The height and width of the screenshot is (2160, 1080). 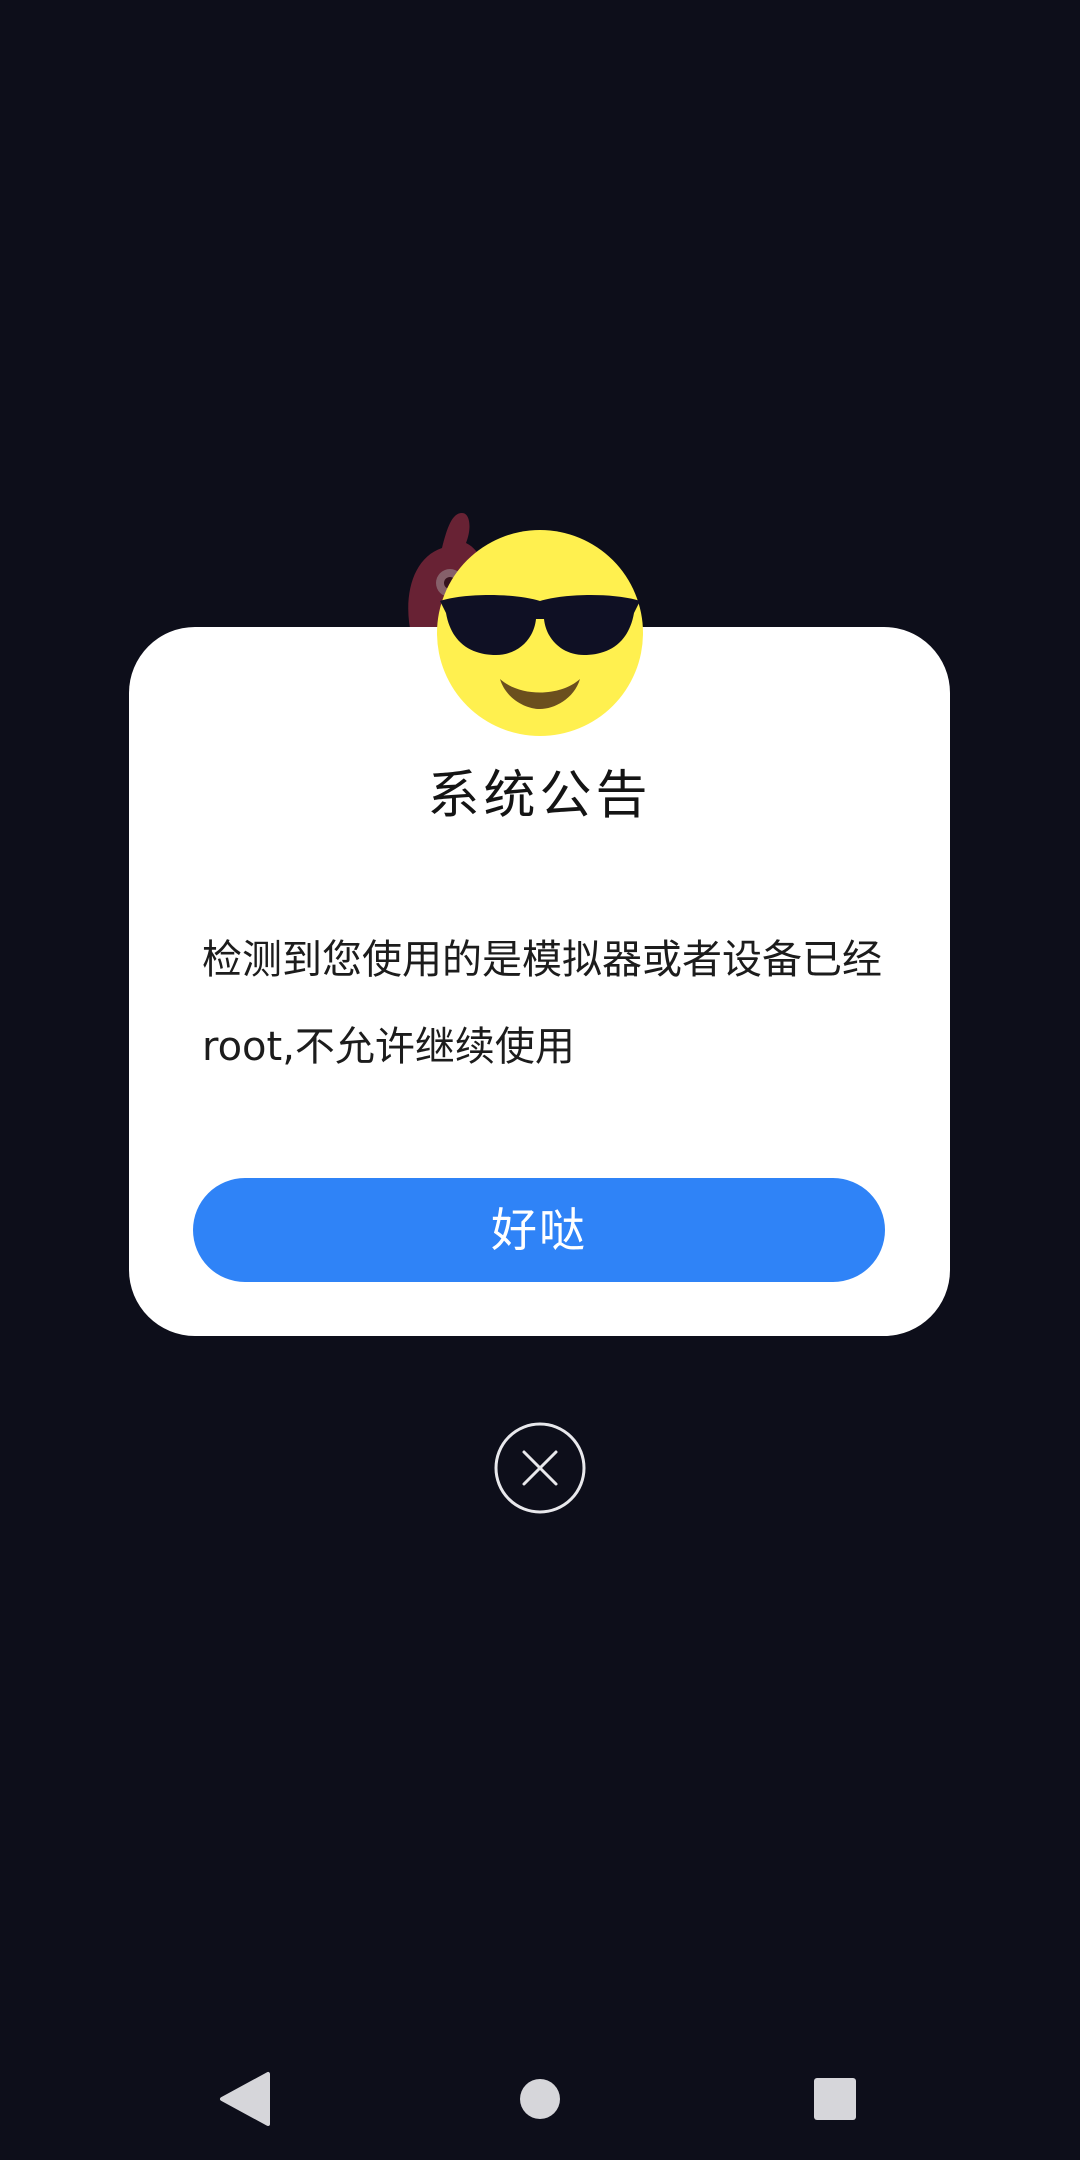 What do you see at coordinates (540, 633) in the screenshot?
I see `smiling-face-with-sunglasses-icon` at bounding box center [540, 633].